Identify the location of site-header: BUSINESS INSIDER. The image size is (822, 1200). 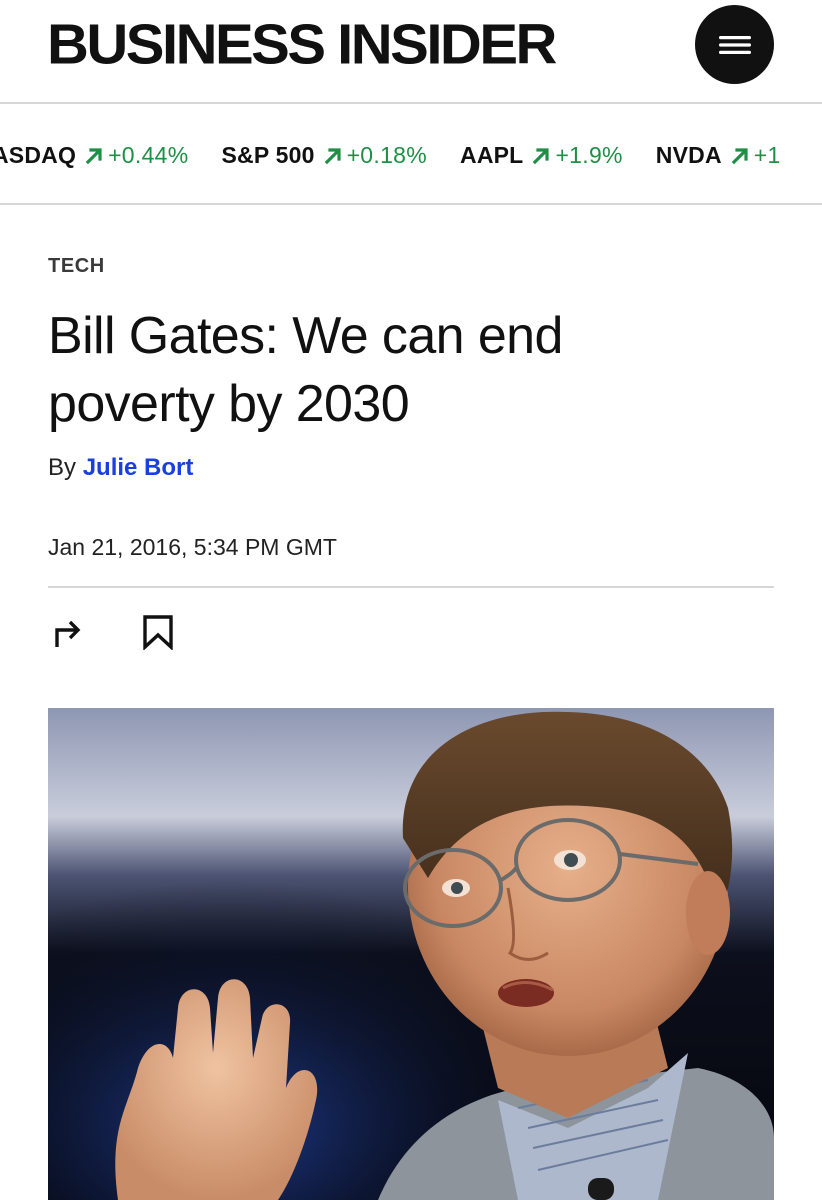
(411, 51).